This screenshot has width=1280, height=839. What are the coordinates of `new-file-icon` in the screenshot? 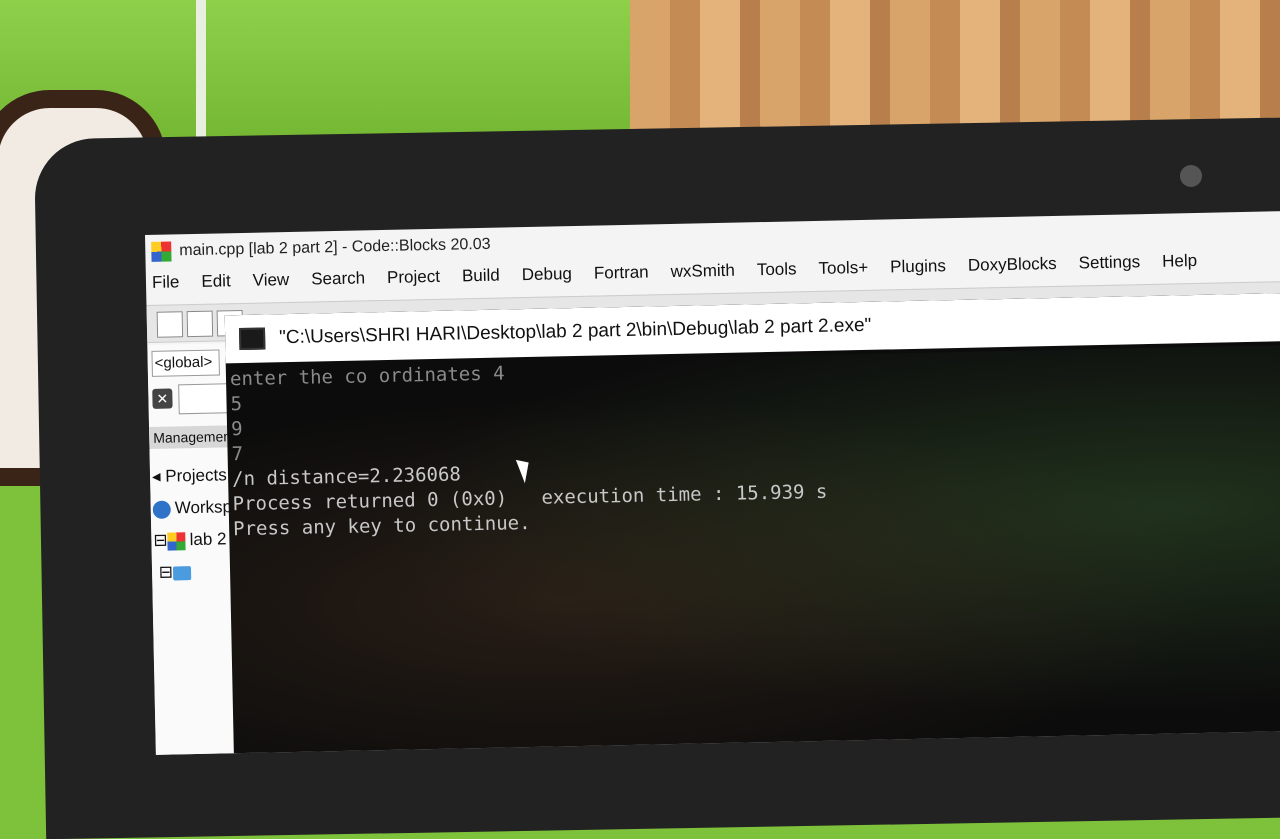 It's located at (170, 324).